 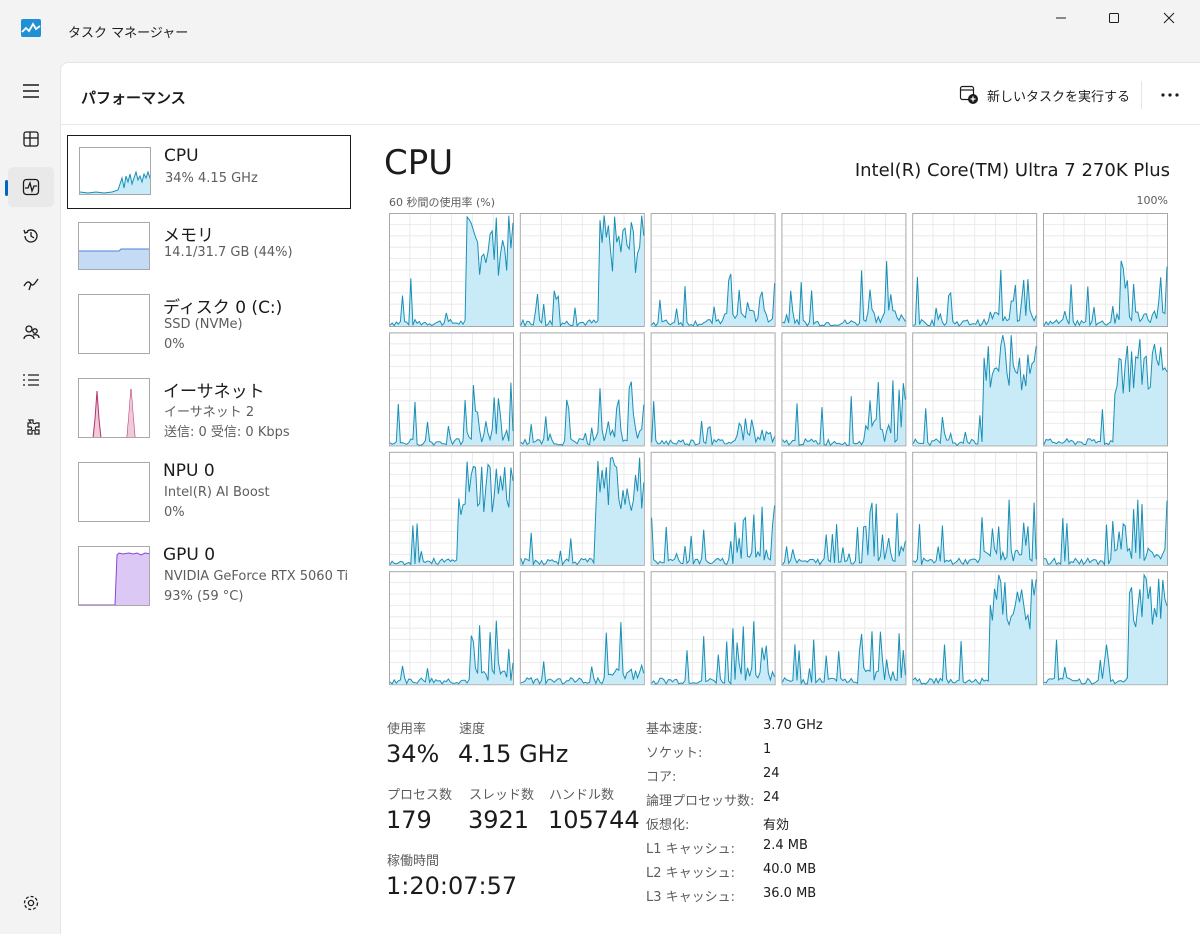 I want to click on app-history-icon, so click(x=31, y=236).